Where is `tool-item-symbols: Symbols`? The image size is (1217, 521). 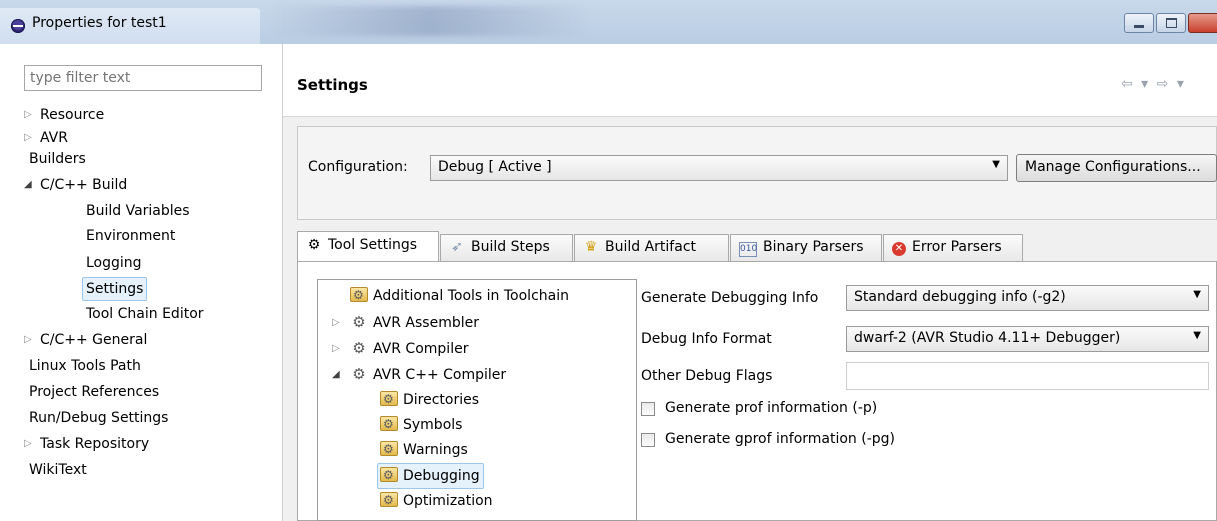
tool-item-symbols: Symbols is located at coordinates (421, 424).